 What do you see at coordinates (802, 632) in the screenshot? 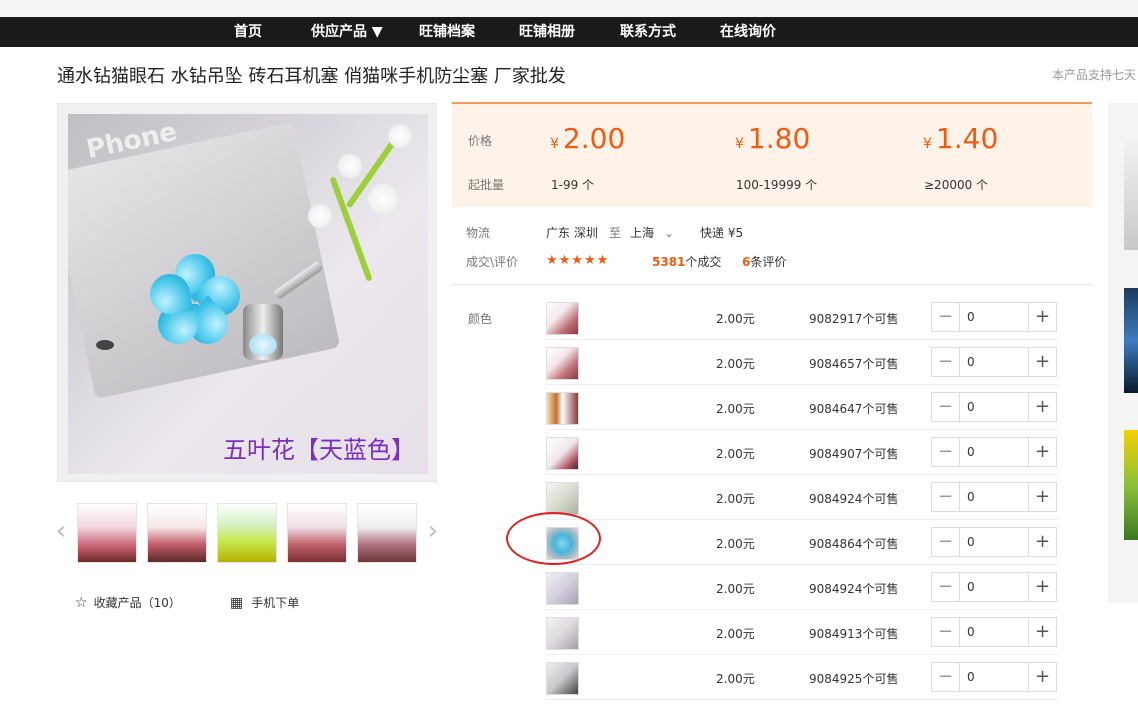
I see `variant-row: 2.00元 9084913个可售 − +` at bounding box center [802, 632].